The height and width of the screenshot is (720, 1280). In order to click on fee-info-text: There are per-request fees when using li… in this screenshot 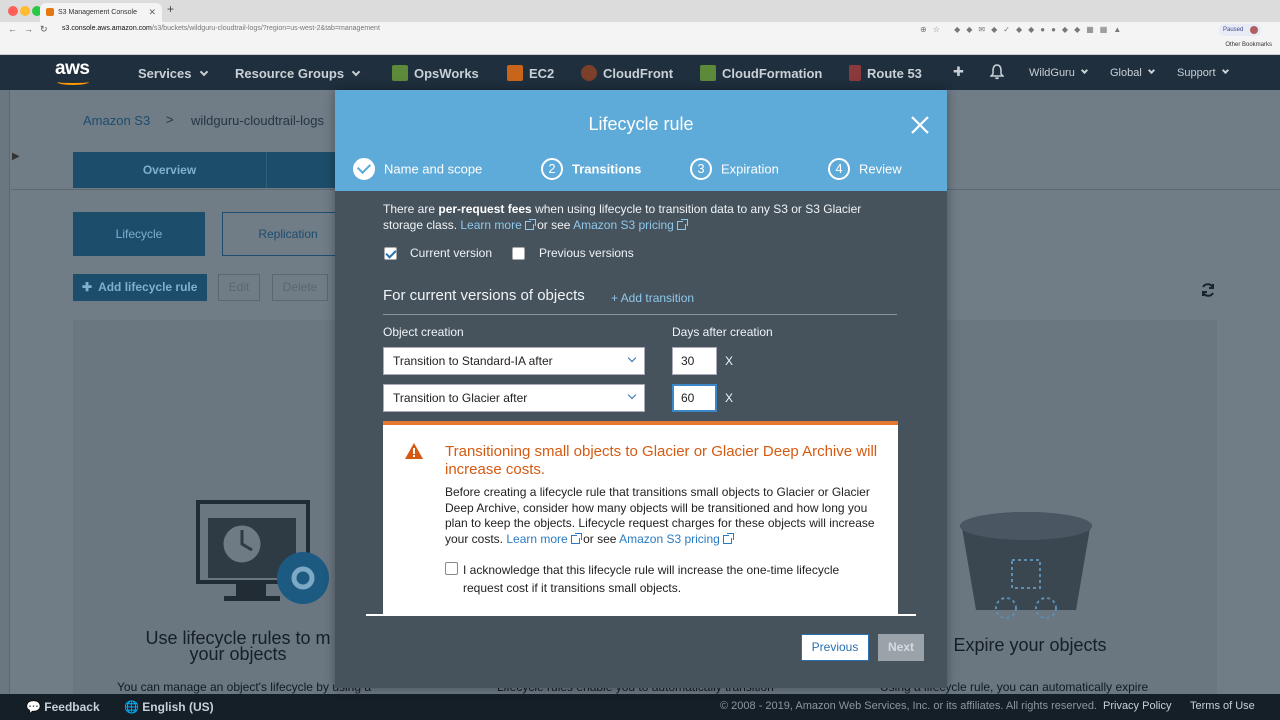, I will do `click(633, 217)`.